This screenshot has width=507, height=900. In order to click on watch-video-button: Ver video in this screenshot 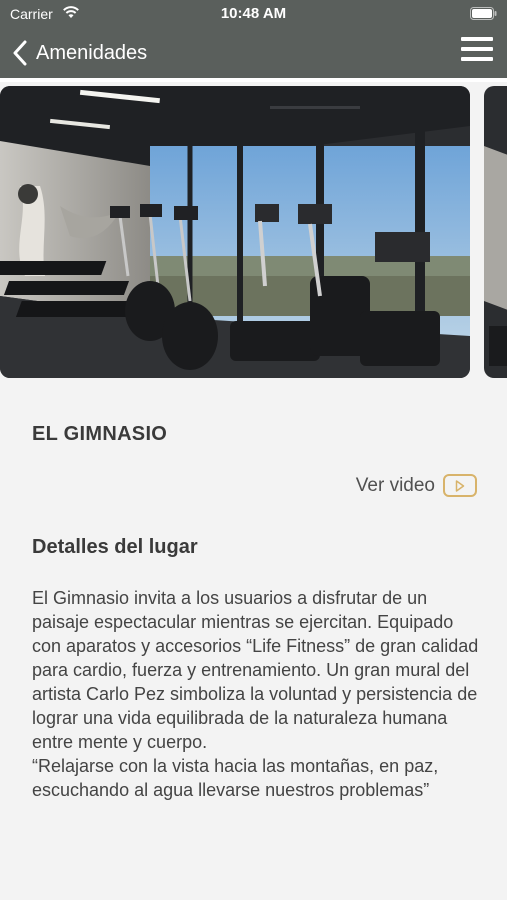, I will do `click(416, 485)`.